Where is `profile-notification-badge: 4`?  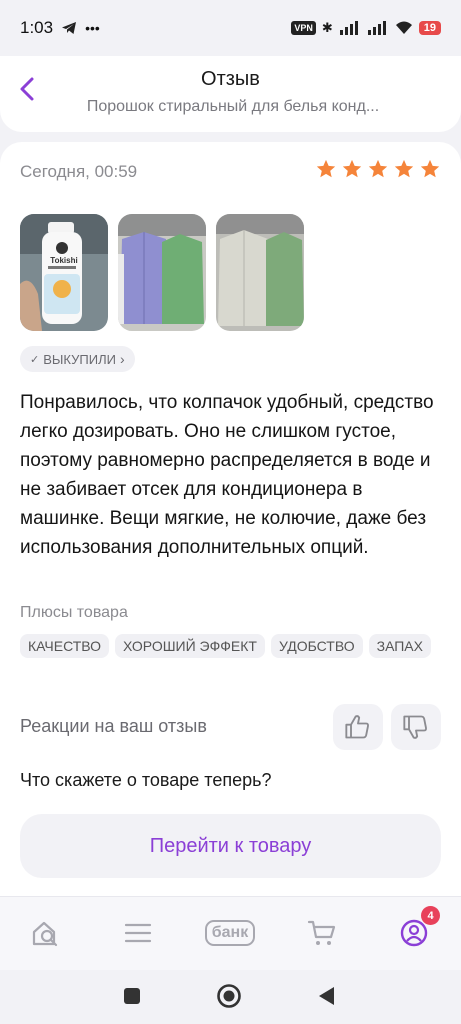 profile-notification-badge: 4 is located at coordinates (430, 915).